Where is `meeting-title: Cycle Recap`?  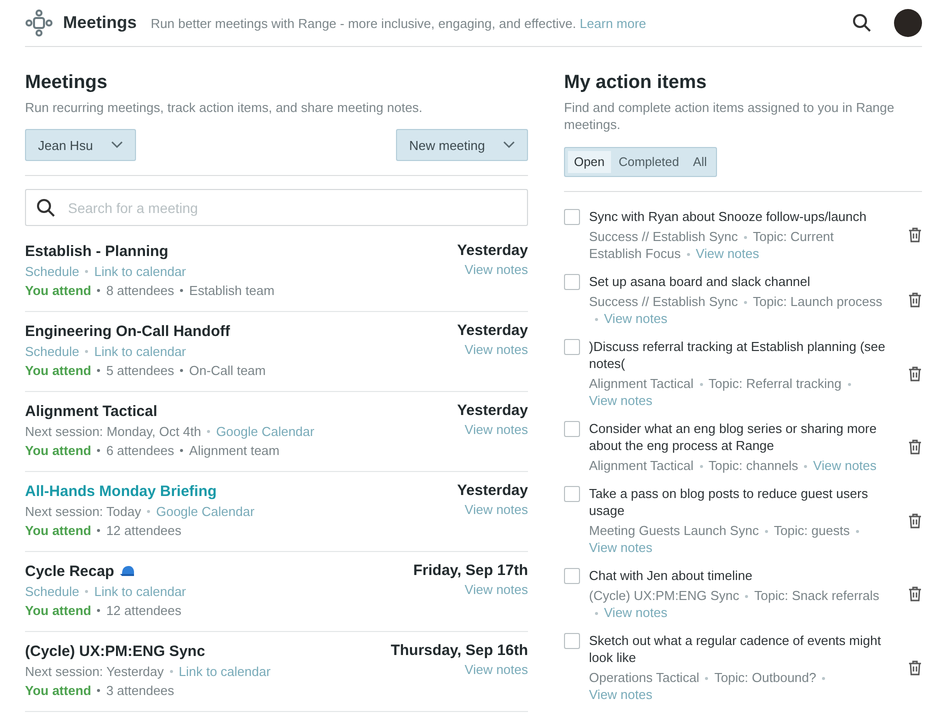 meeting-title: Cycle Recap is located at coordinates (69, 571).